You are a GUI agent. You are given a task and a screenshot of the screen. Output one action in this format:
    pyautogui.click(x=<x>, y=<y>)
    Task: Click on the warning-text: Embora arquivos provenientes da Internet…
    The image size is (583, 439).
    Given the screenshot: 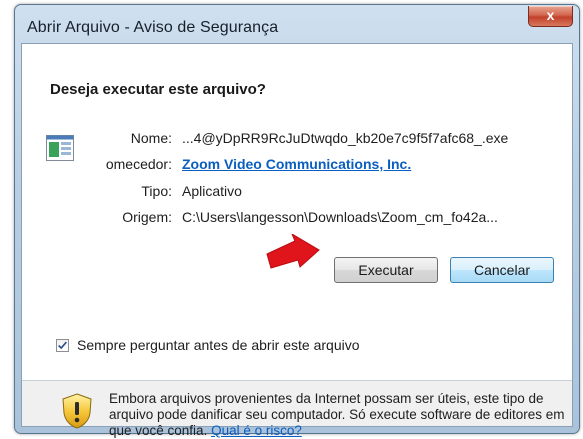 What is the action you would take?
    pyautogui.click(x=337, y=414)
    